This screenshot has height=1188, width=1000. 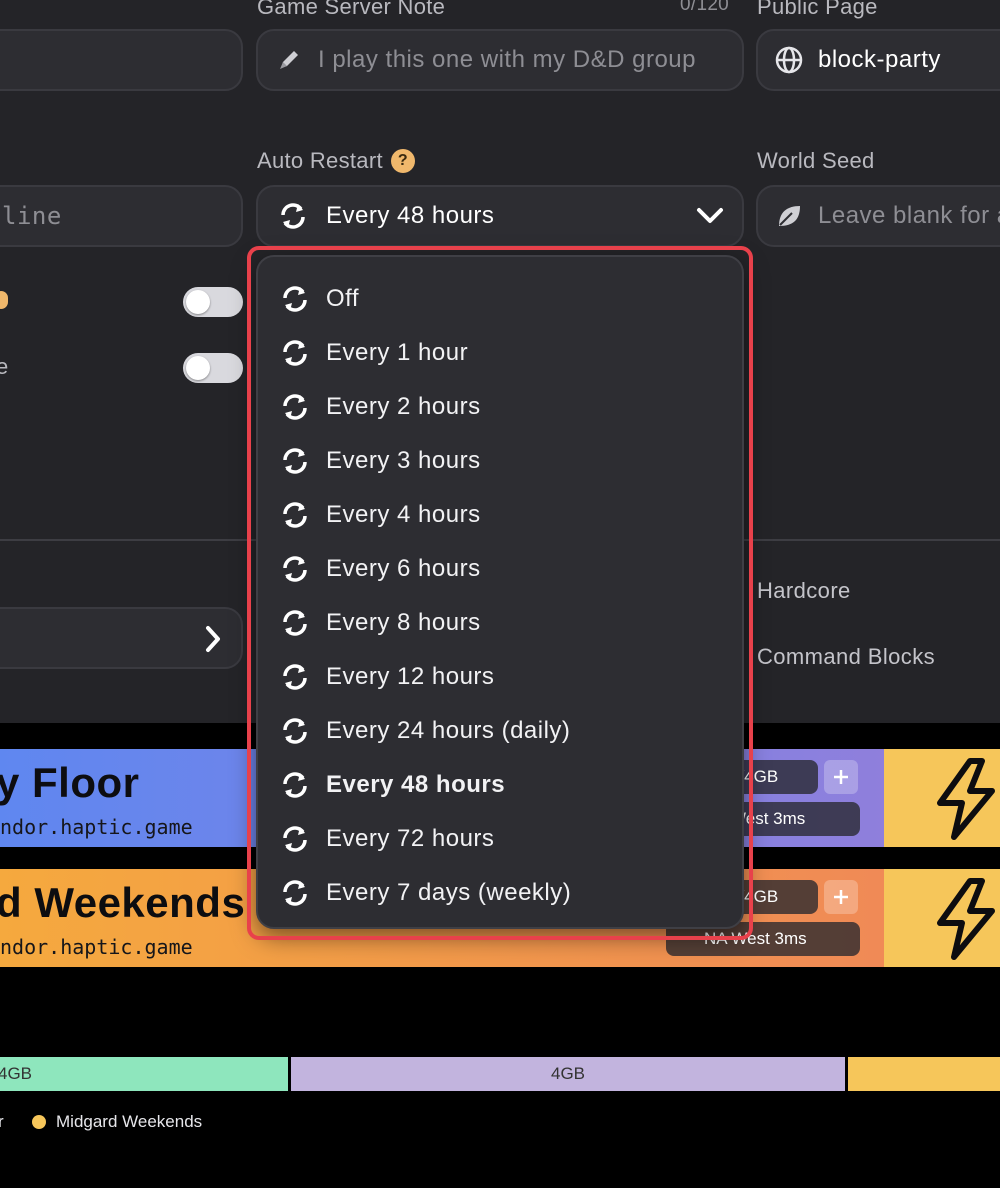 I want to click on dropdown-option-label: Every 3 hours, so click(x=403, y=460).